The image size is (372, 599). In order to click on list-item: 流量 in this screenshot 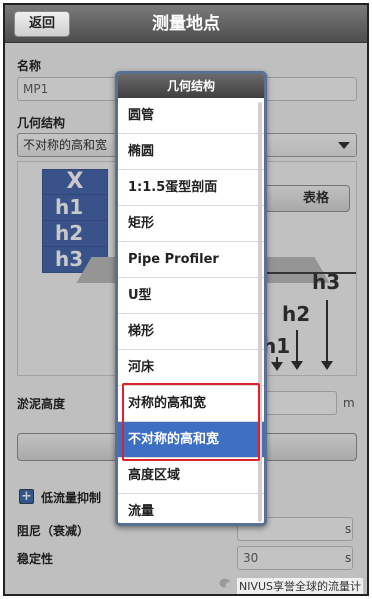, I will do `click(191, 508)`.